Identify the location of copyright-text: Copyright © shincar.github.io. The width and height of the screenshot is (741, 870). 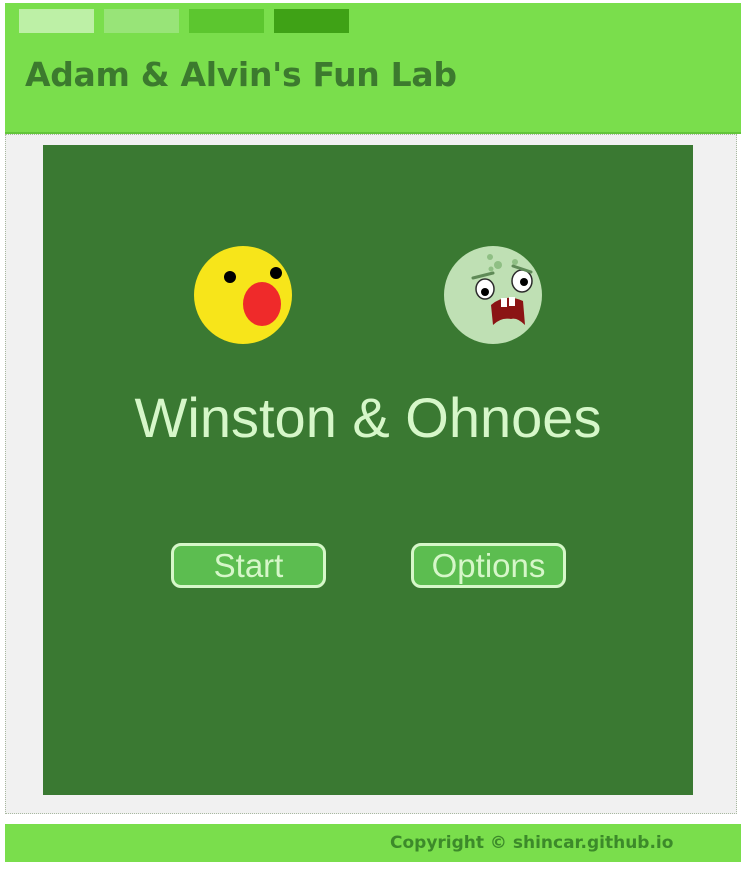
(532, 843).